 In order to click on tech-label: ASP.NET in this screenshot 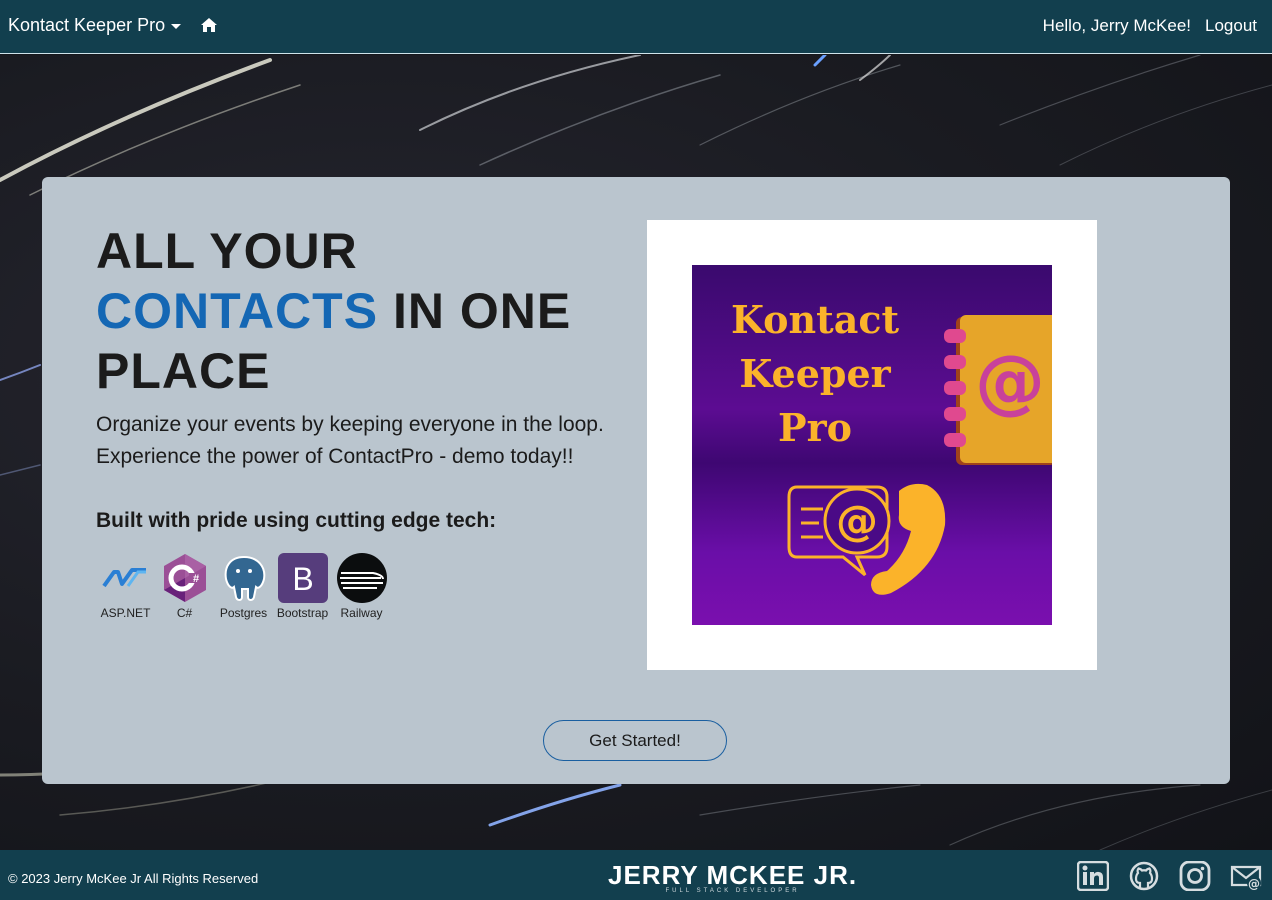, I will do `click(125, 613)`.